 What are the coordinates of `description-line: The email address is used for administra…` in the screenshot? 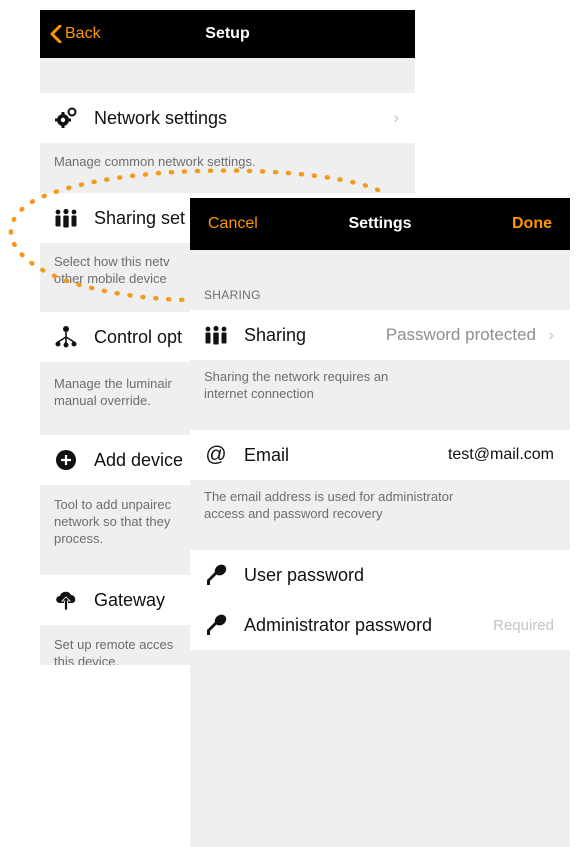 It's located at (329, 496).